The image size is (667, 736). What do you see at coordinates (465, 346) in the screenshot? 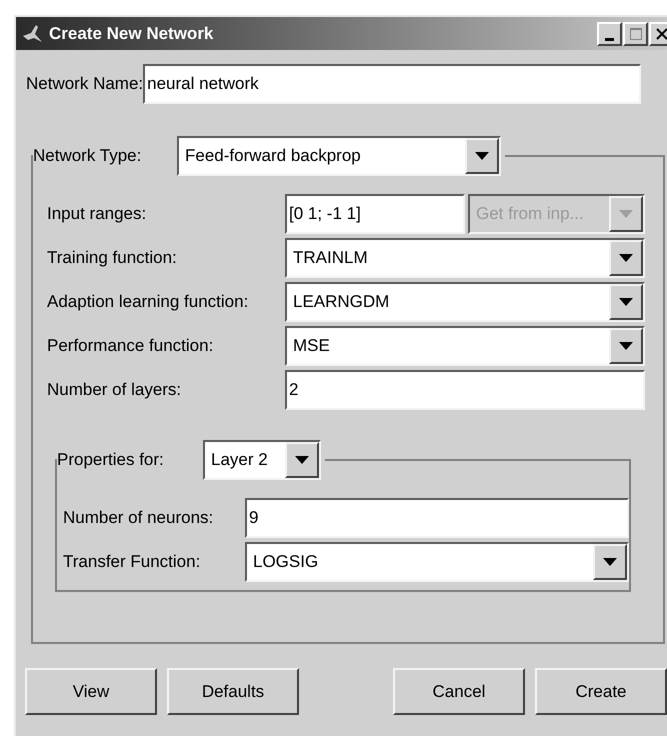
I see `dropdown: MSE` at bounding box center [465, 346].